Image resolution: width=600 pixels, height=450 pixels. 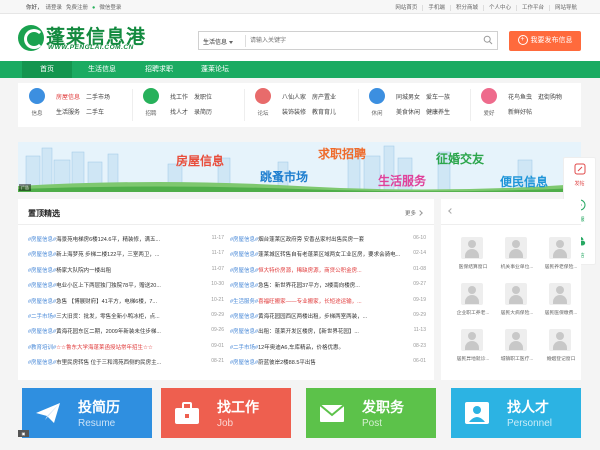 What do you see at coordinates (83, 271) in the screenshot?
I see `item-title: 杨家大队院内一楼出租` at bounding box center [83, 271].